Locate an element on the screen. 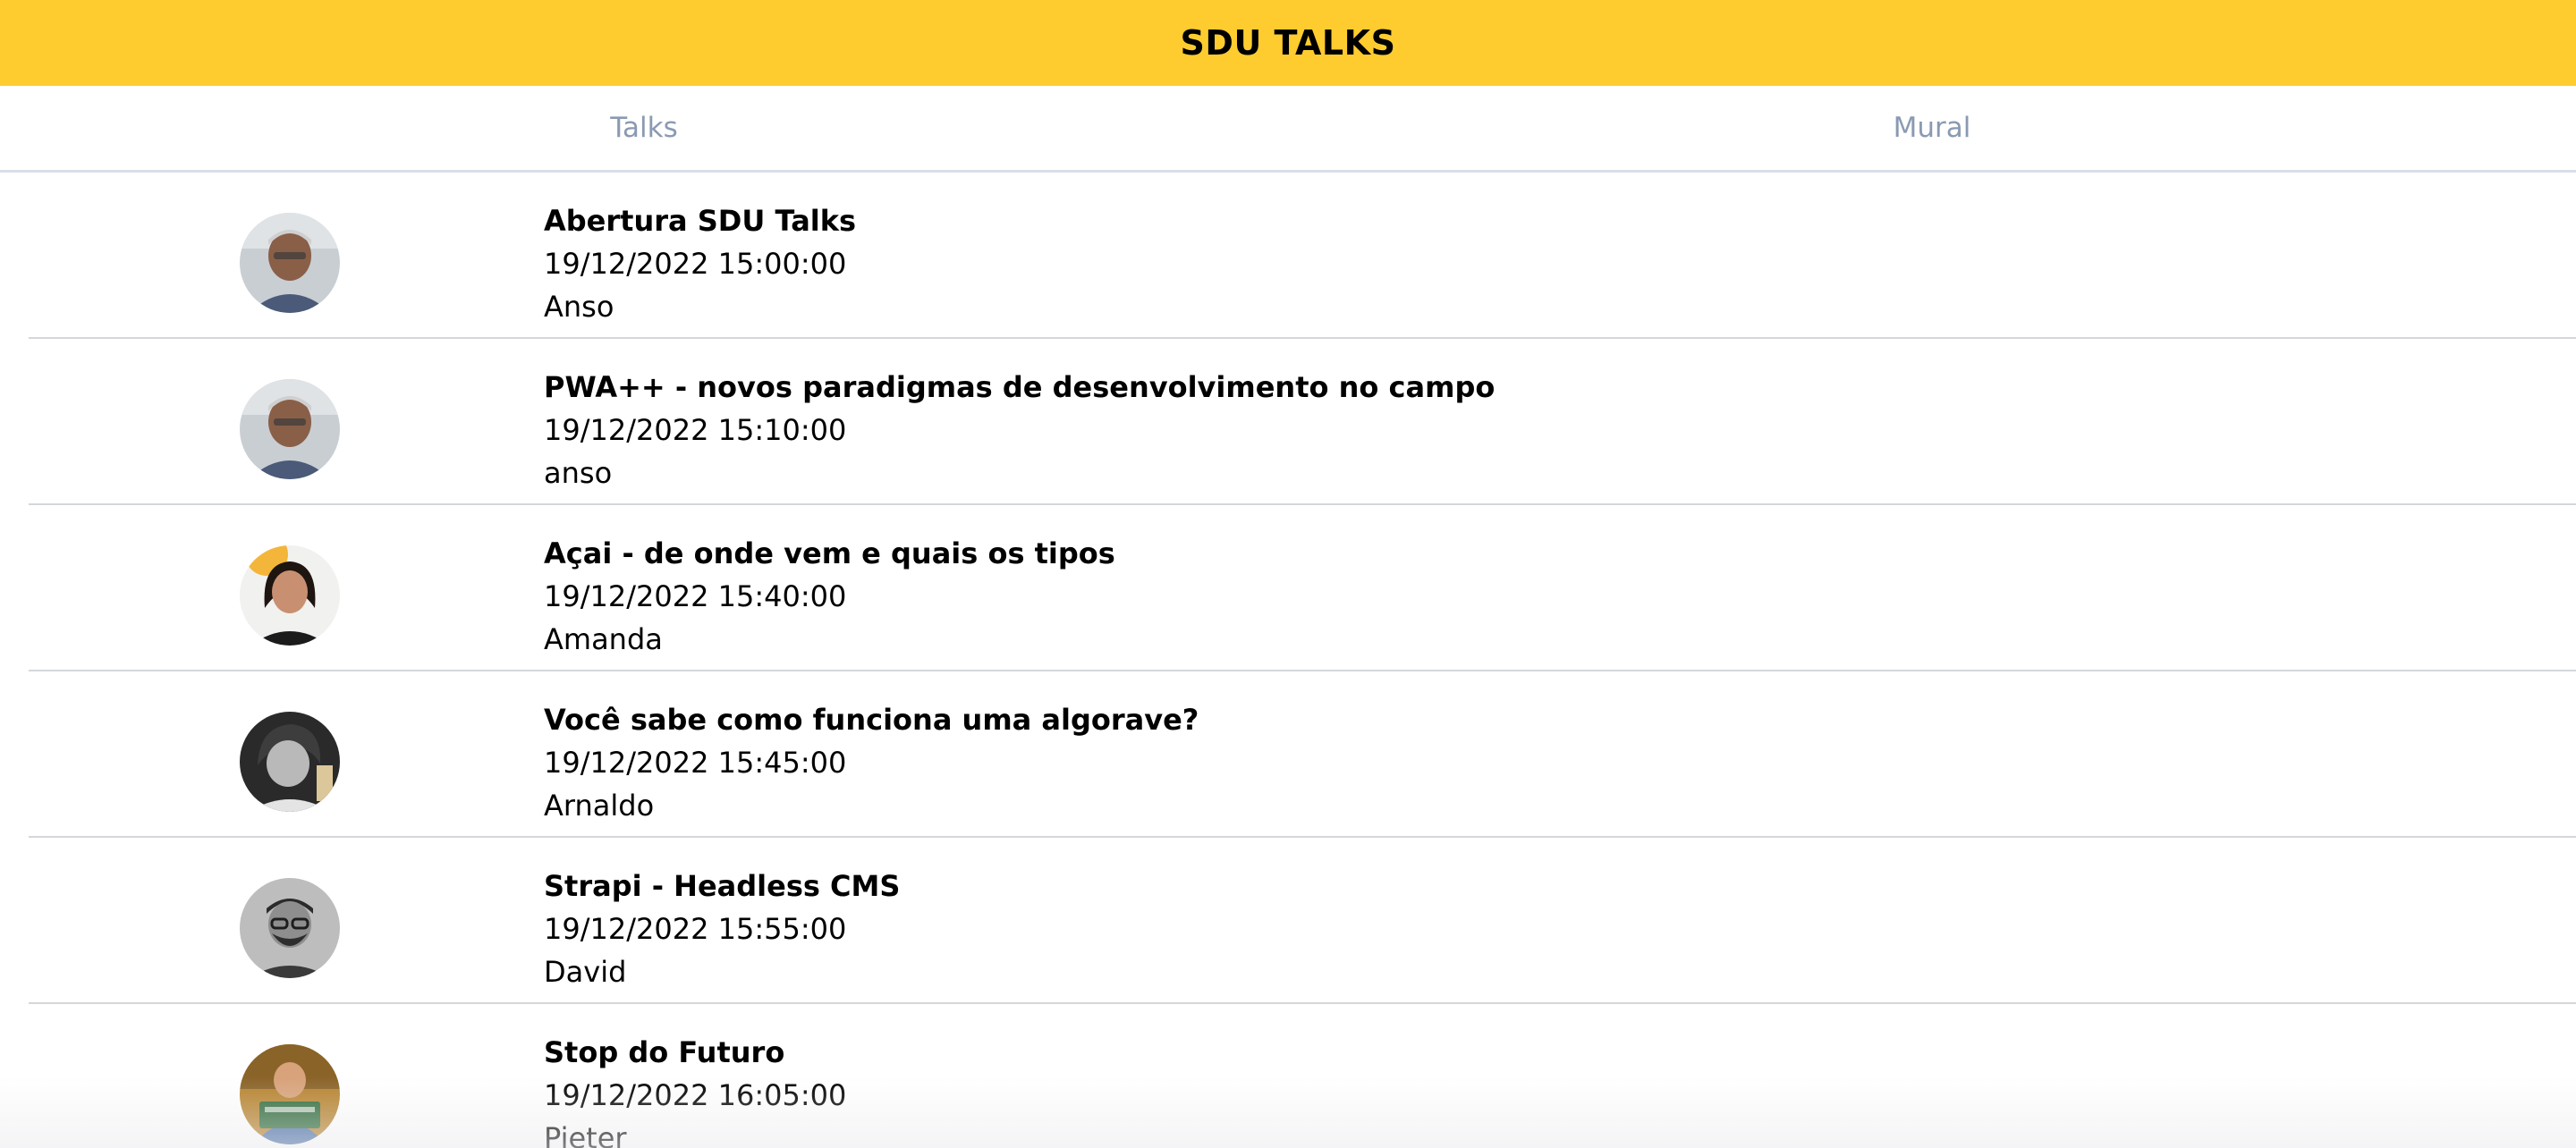 This screenshot has height=1148, width=2576. tab-talks: Talks is located at coordinates (644, 128).